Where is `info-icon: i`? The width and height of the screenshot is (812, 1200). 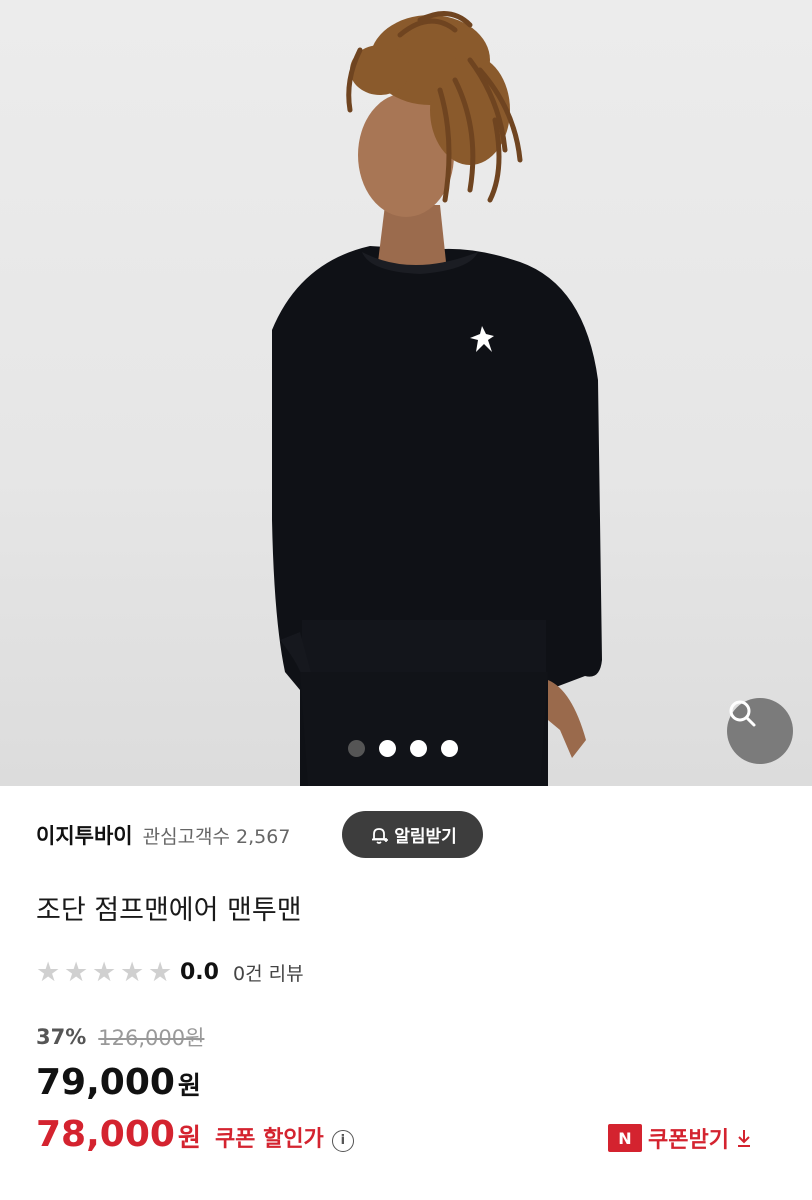
info-icon: i is located at coordinates (342, 1140).